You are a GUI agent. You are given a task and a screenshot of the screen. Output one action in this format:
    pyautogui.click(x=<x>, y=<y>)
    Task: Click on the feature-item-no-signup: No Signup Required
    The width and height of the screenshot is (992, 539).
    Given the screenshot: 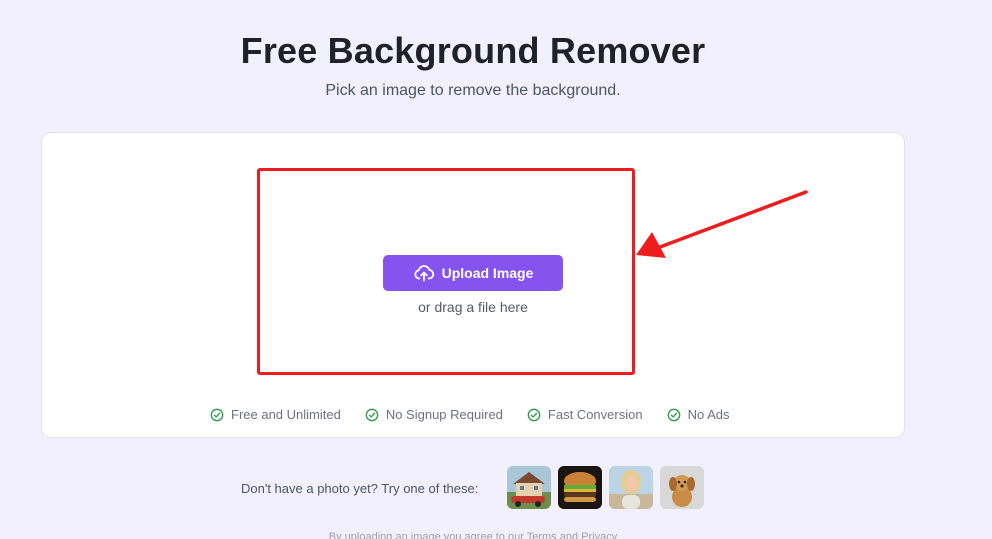 What is the action you would take?
    pyautogui.click(x=434, y=414)
    